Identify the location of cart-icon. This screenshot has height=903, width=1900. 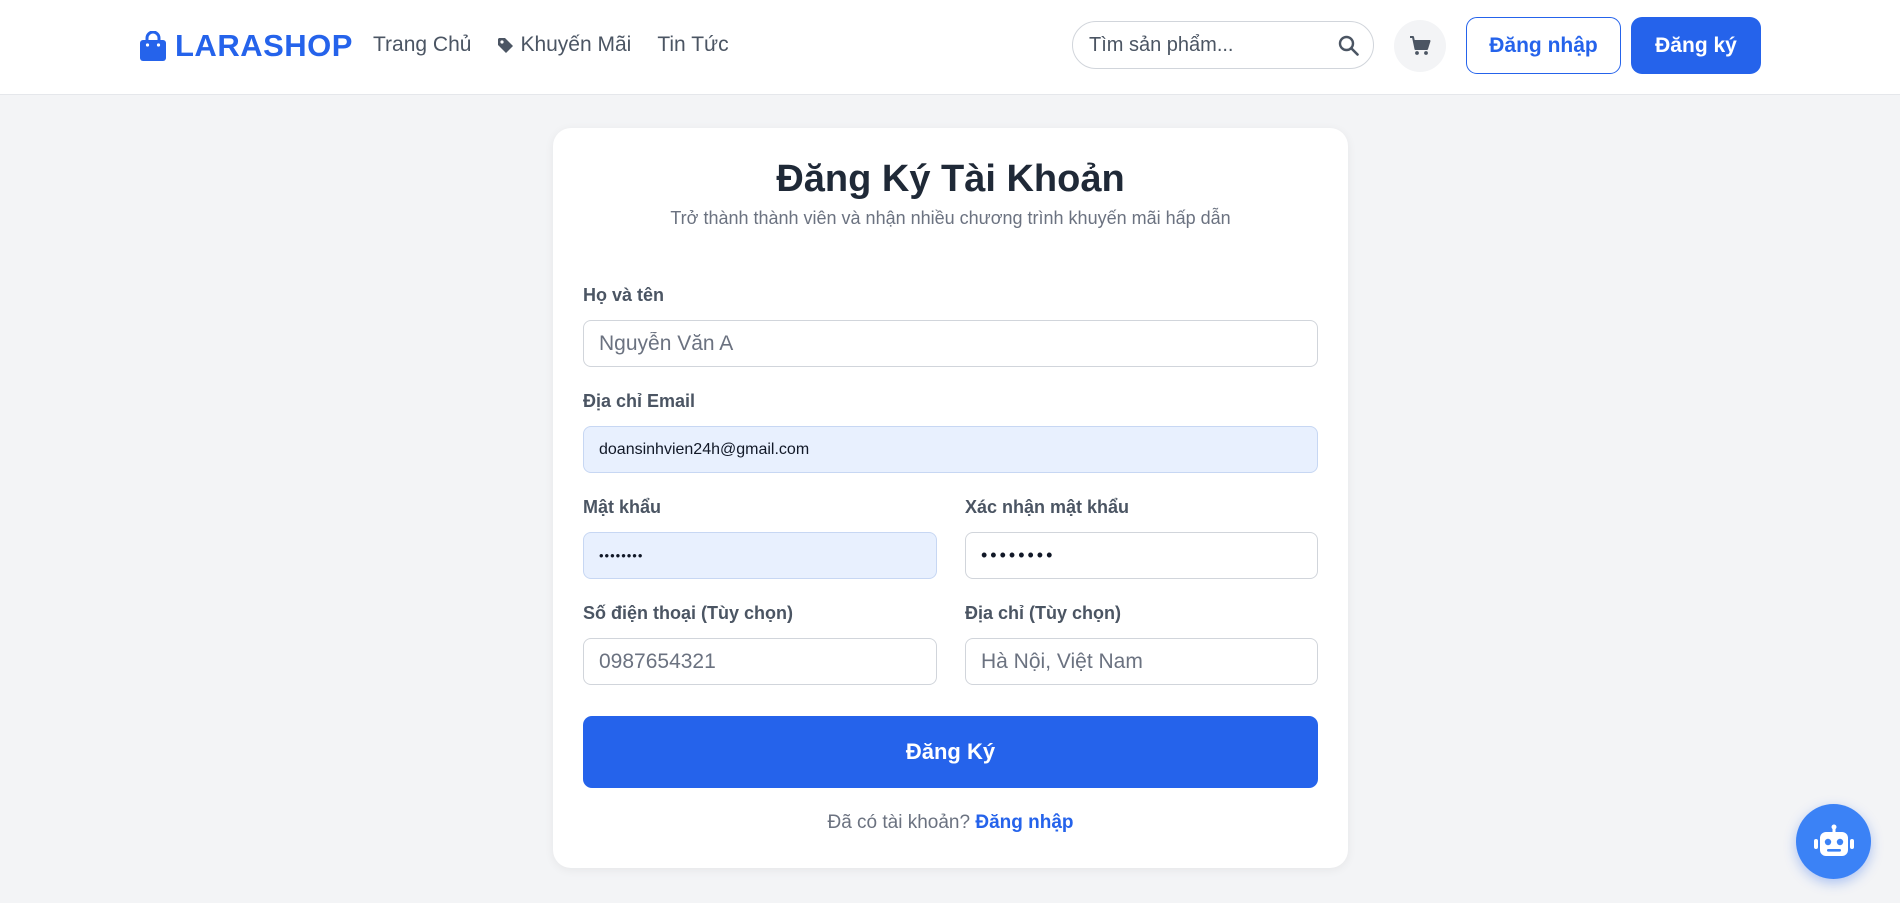
(1420, 45).